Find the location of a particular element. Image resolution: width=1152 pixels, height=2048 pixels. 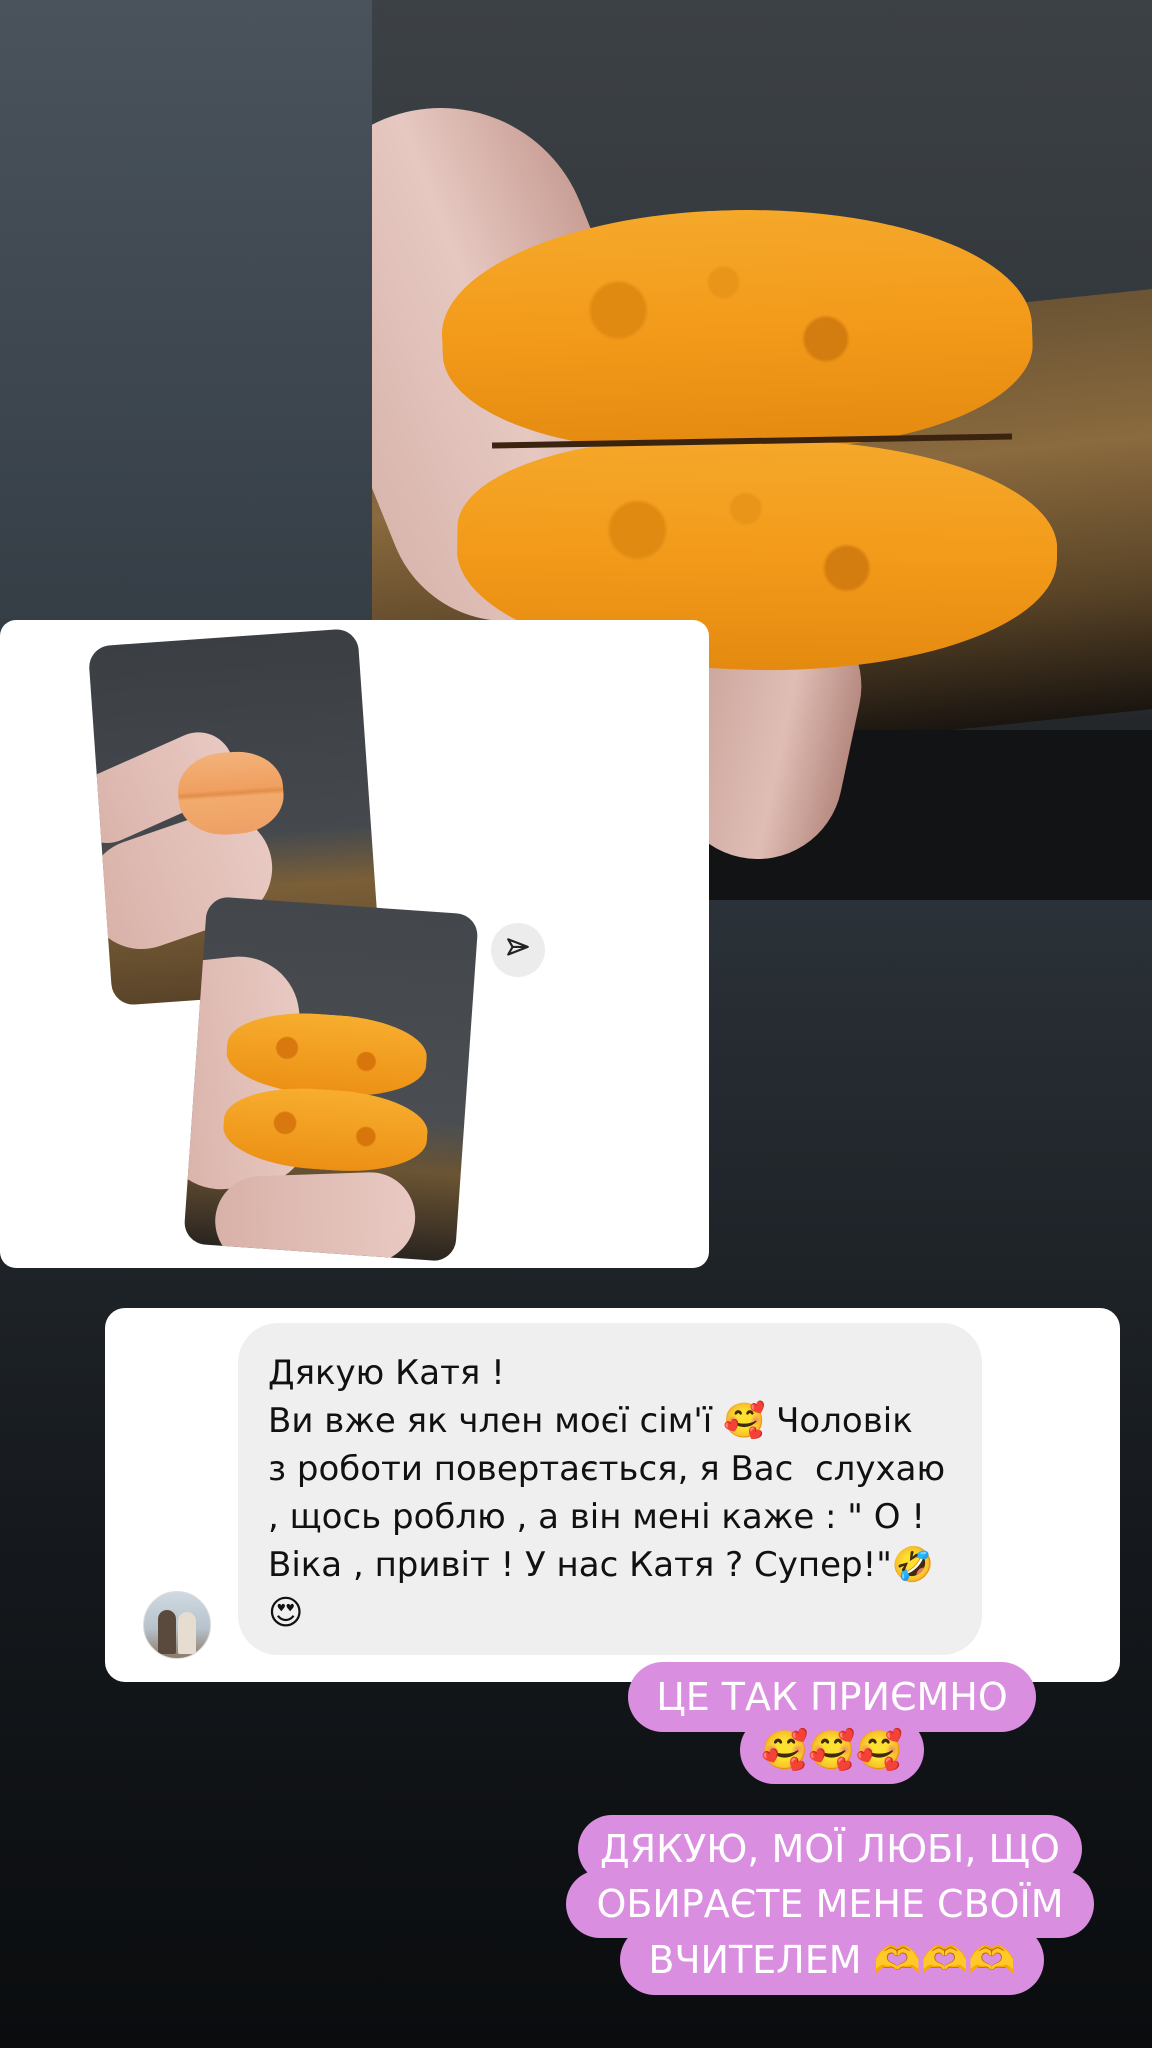

message-line: з роботи повертається, я Вас слухаю is located at coordinates (607, 1469).